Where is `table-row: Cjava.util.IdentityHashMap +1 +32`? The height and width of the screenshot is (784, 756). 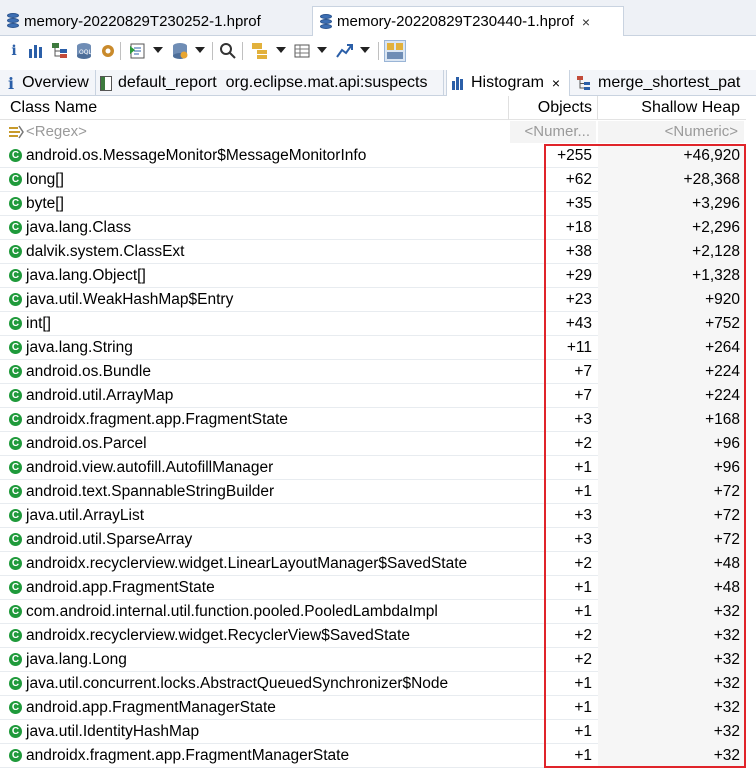 table-row: Cjava.util.IdentityHashMap +1 +32 is located at coordinates (378, 732).